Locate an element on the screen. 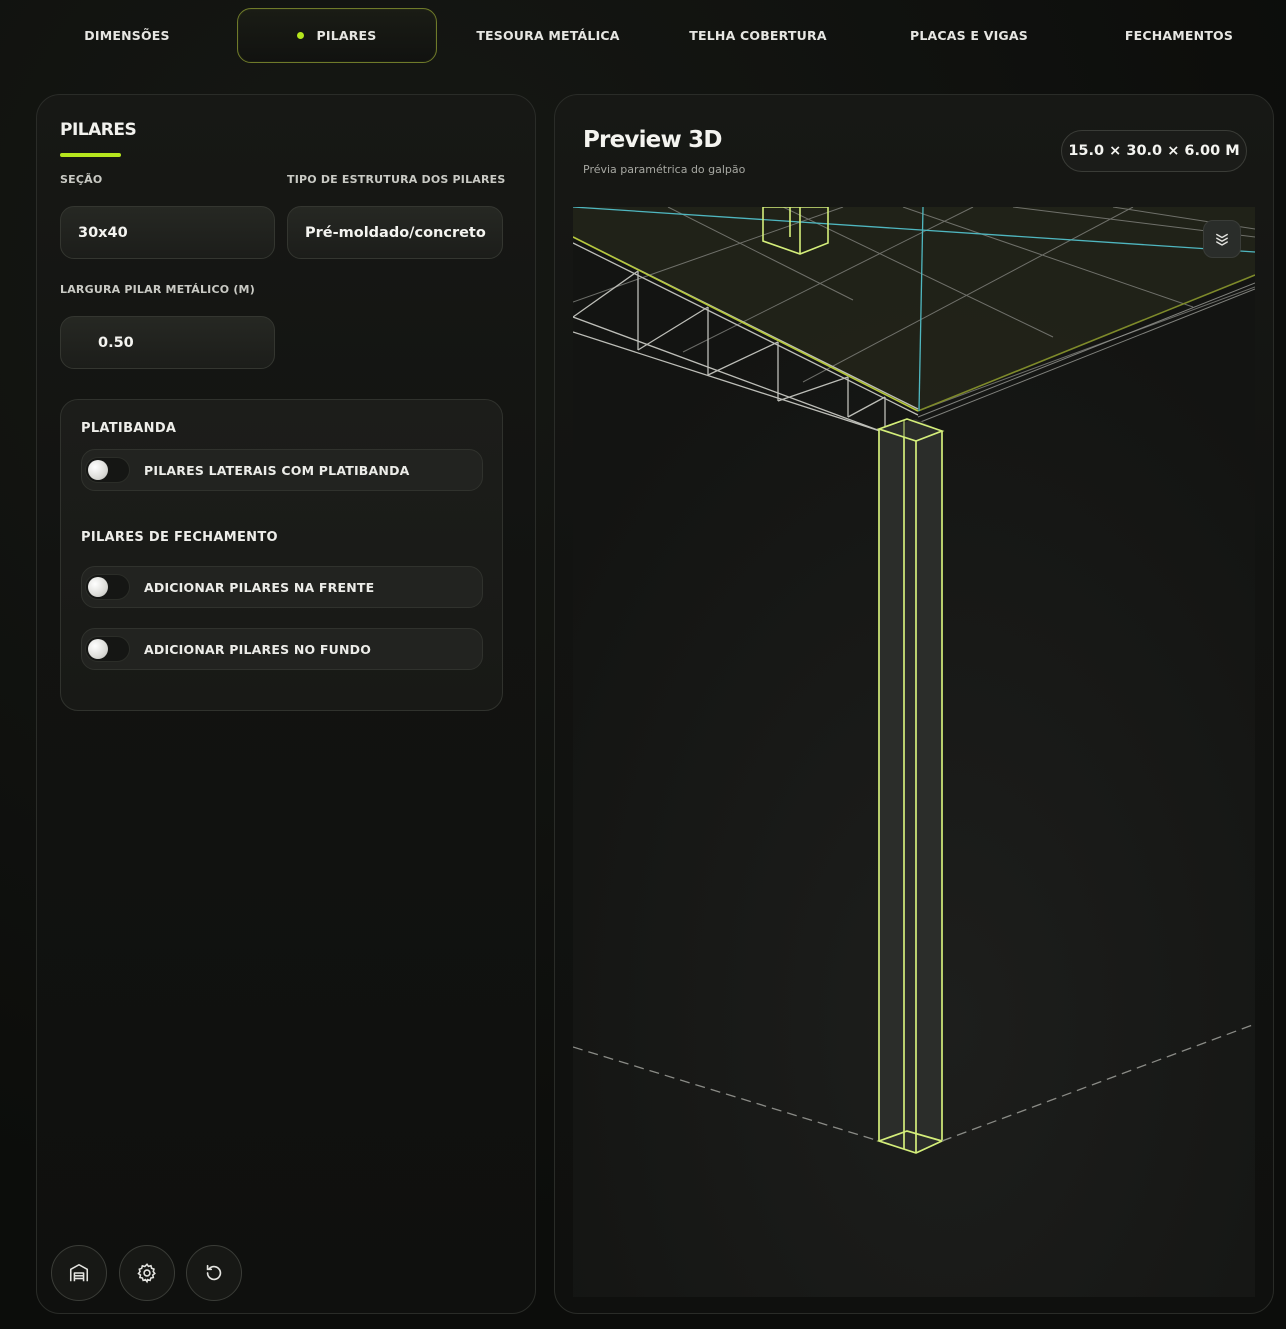  title-underline is located at coordinates (90, 155).